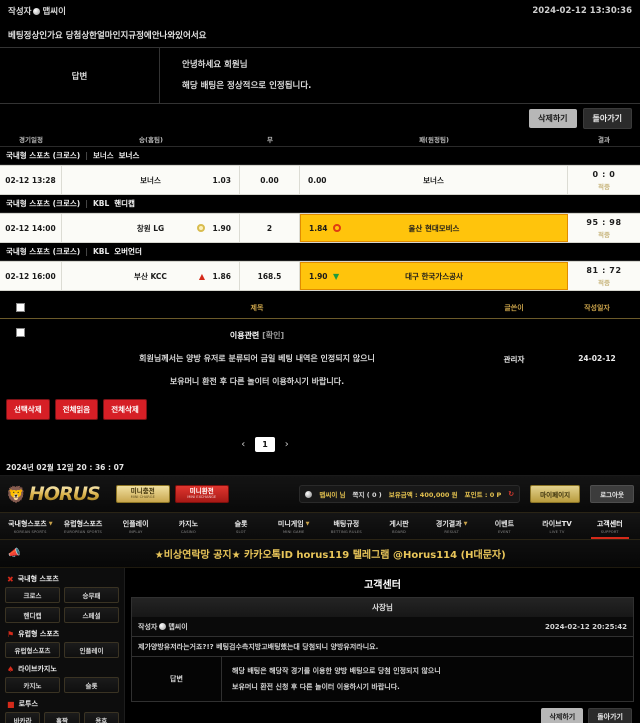 This screenshot has height=723, width=640. What do you see at coordinates (465, 523) in the screenshot?
I see `chevron-down-icon: ▼` at bounding box center [465, 523].